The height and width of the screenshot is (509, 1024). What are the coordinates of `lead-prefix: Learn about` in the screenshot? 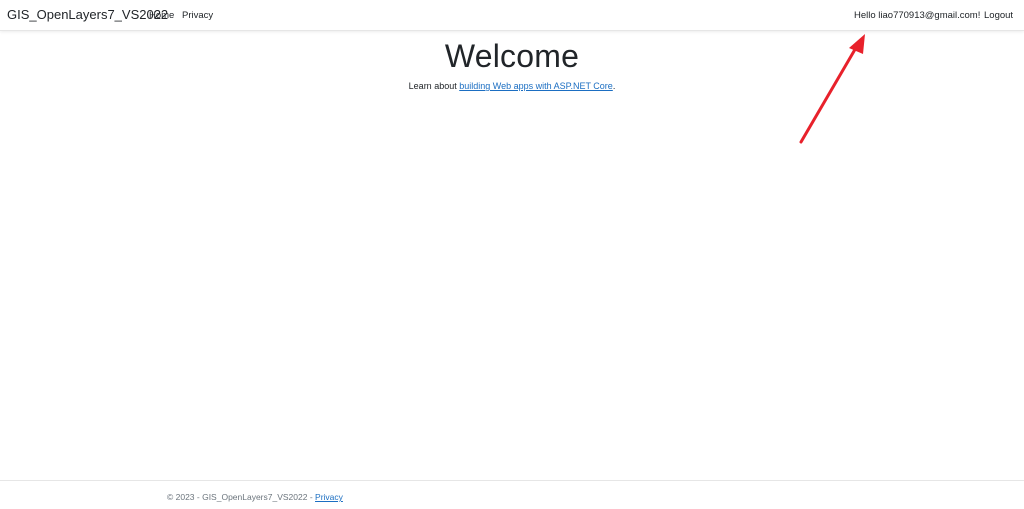 It's located at (434, 86).